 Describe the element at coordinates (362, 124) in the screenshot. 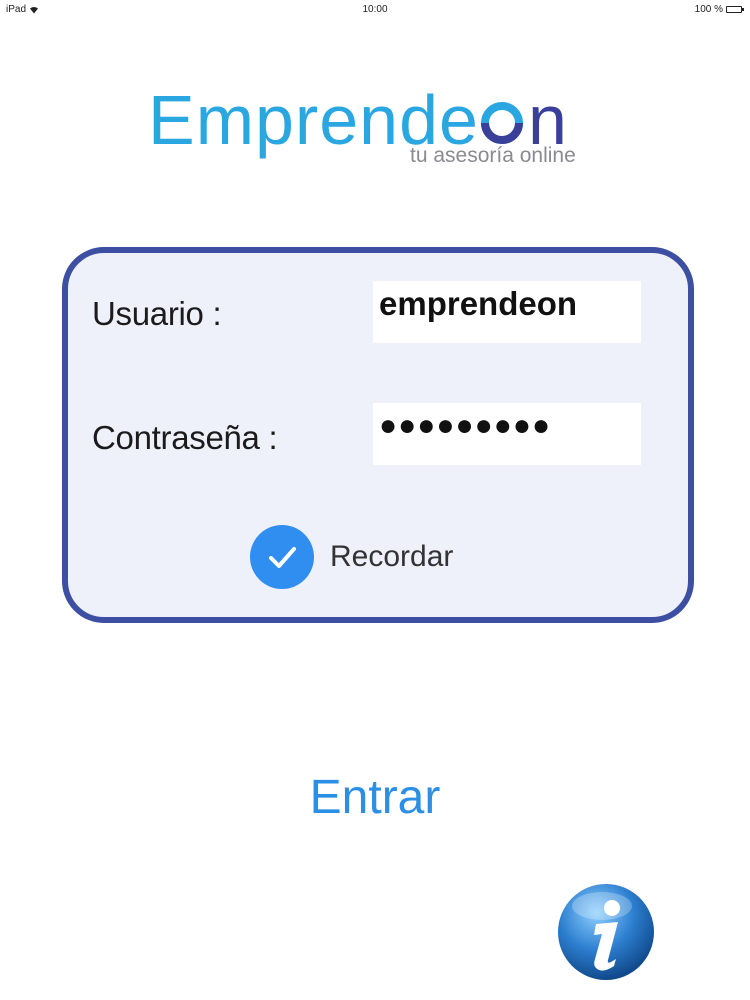

I see `logo-graphic: Emprende n tu asesoría online` at that location.